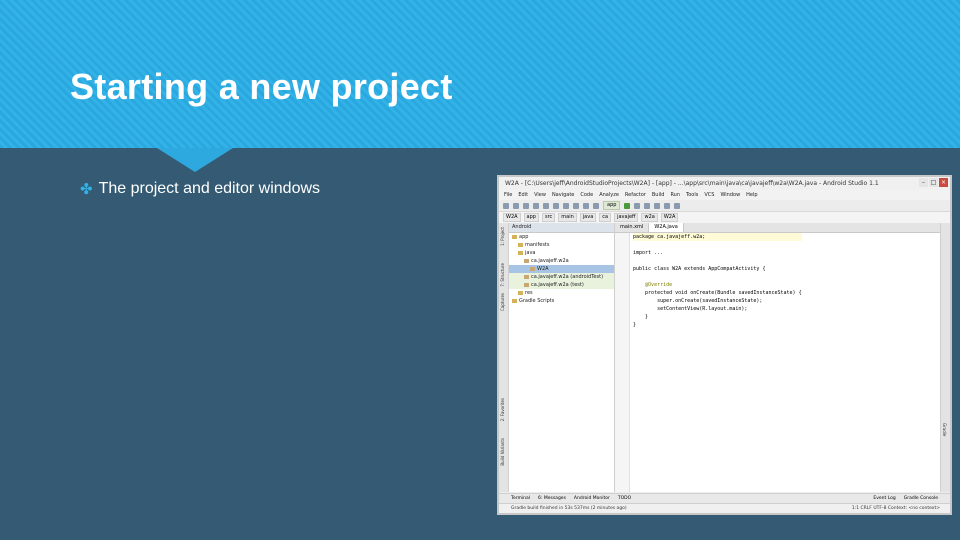 The width and height of the screenshot is (960, 540). I want to click on breadcrumb-item: app, so click(531, 217).